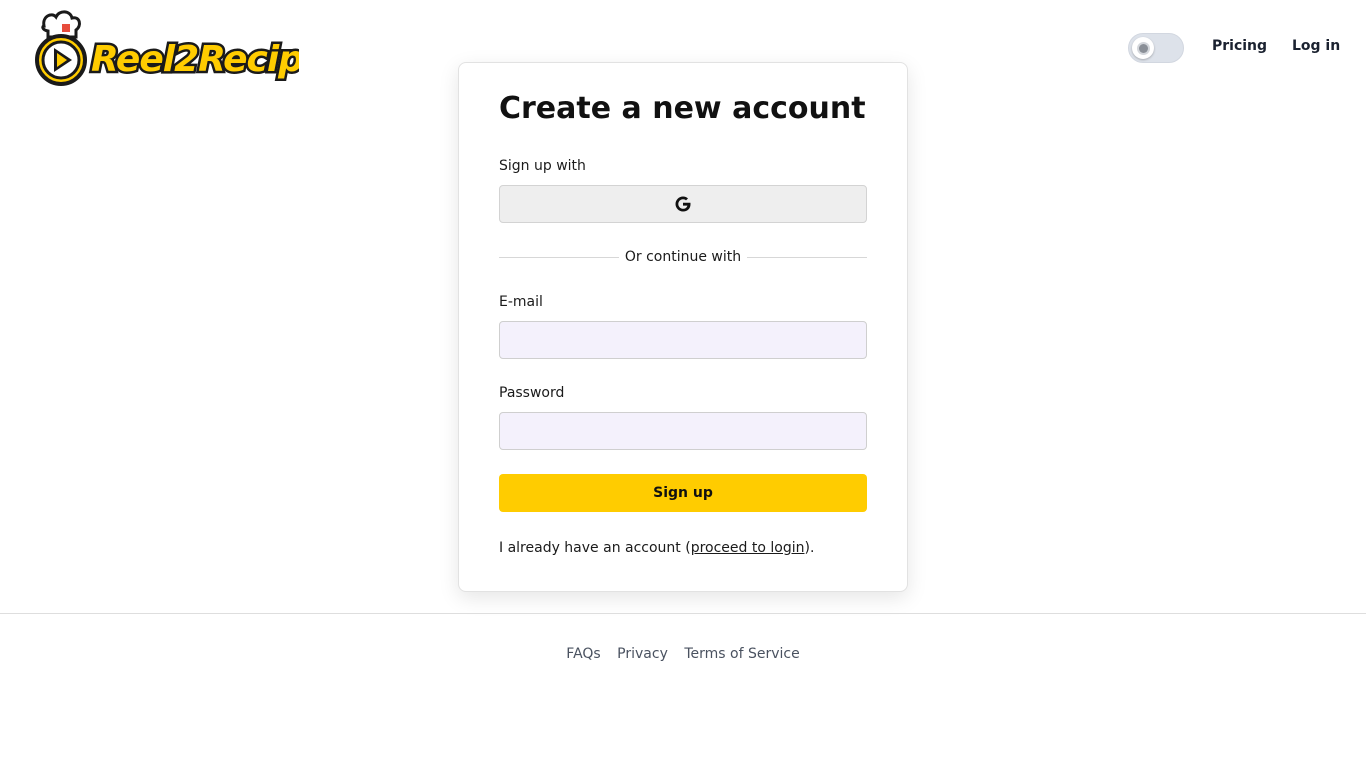  I want to click on nav-login-link: Log in, so click(1316, 46).